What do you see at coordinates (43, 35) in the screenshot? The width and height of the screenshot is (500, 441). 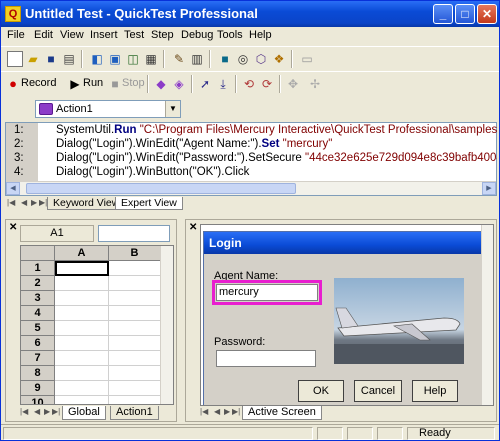 I see `menu-edit: Edit` at bounding box center [43, 35].